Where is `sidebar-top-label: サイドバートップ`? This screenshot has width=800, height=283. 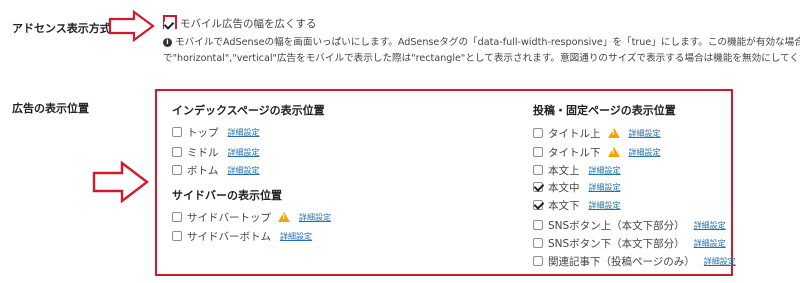 sidebar-top-label: サイドバートップ is located at coordinates (229, 217).